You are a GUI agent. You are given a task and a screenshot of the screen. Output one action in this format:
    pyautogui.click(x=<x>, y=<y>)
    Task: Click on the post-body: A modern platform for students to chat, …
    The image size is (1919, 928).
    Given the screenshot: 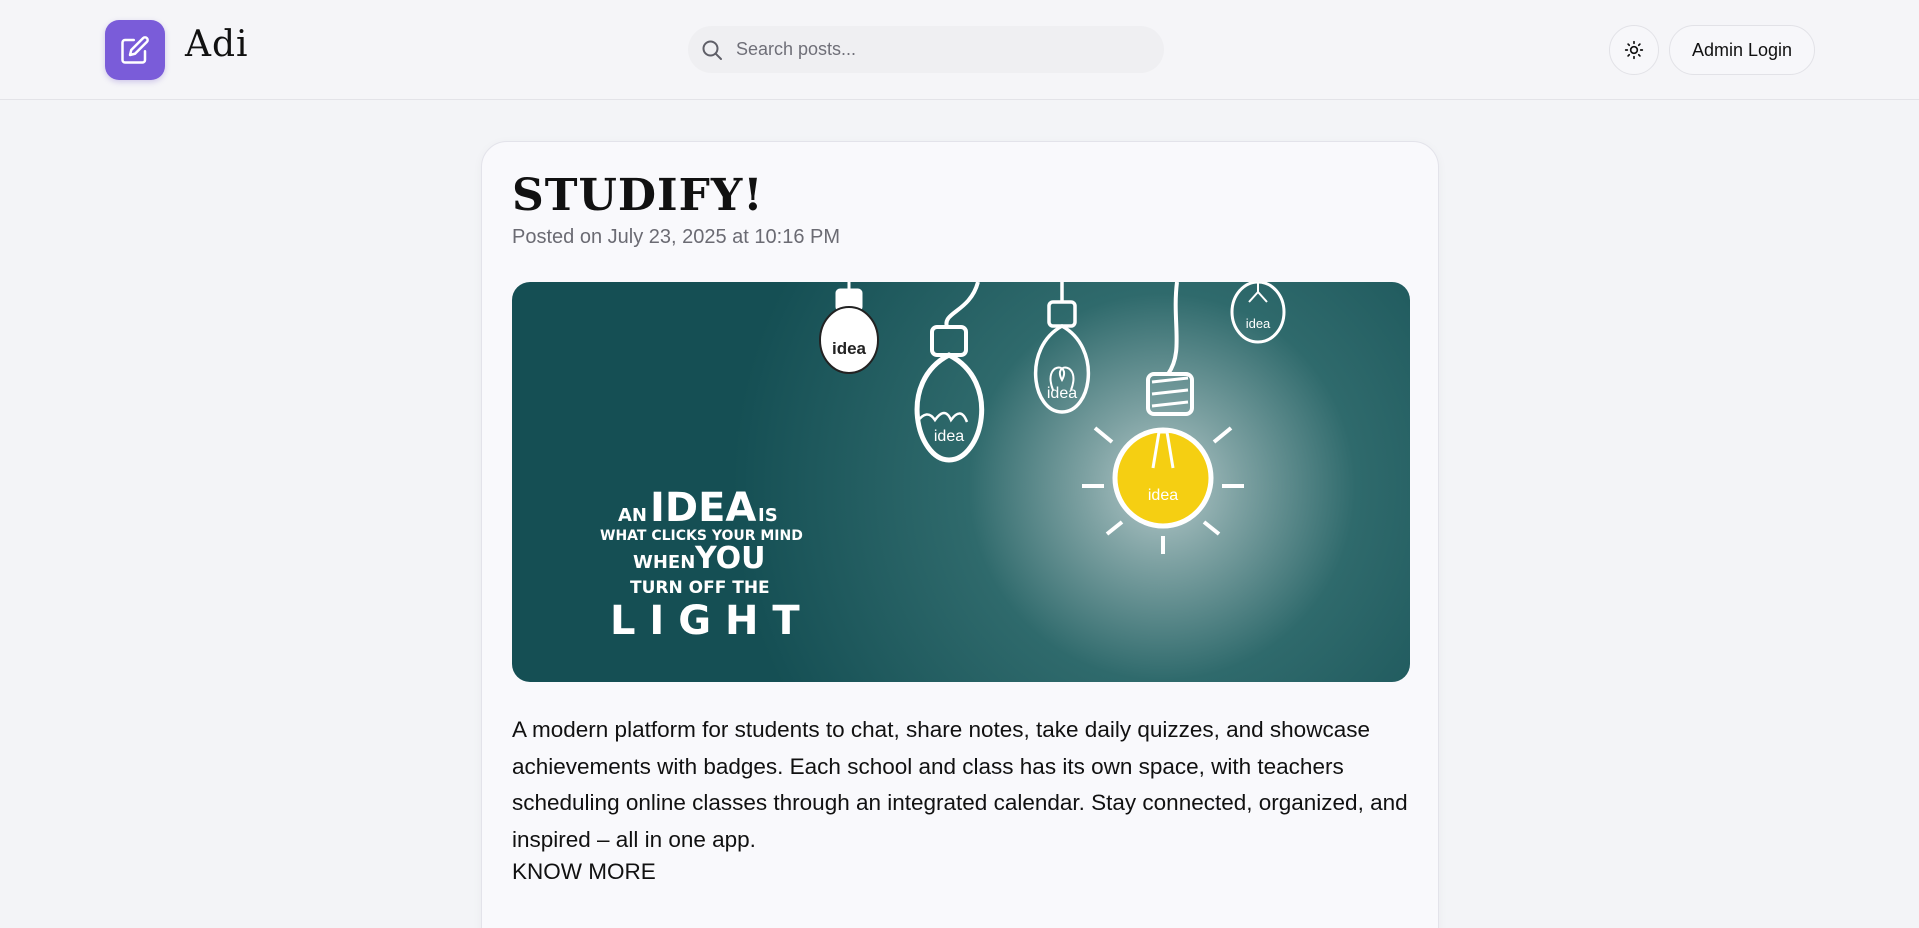 What is the action you would take?
    pyautogui.click(x=960, y=784)
    